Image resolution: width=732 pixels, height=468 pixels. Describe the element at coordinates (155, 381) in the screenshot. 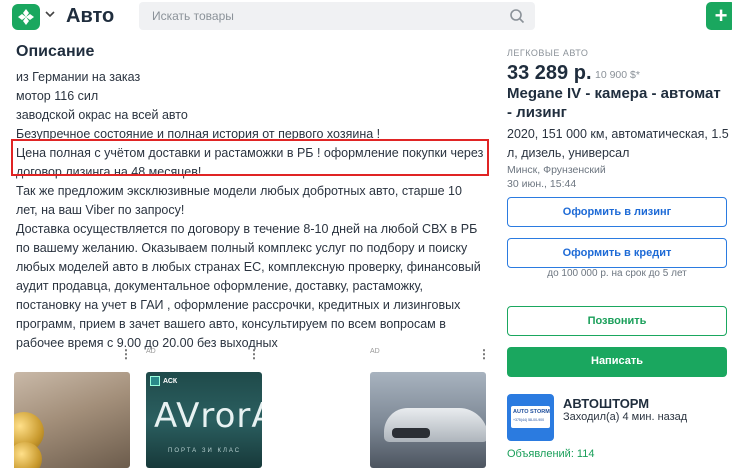

I see `ask-logo-icon` at that location.